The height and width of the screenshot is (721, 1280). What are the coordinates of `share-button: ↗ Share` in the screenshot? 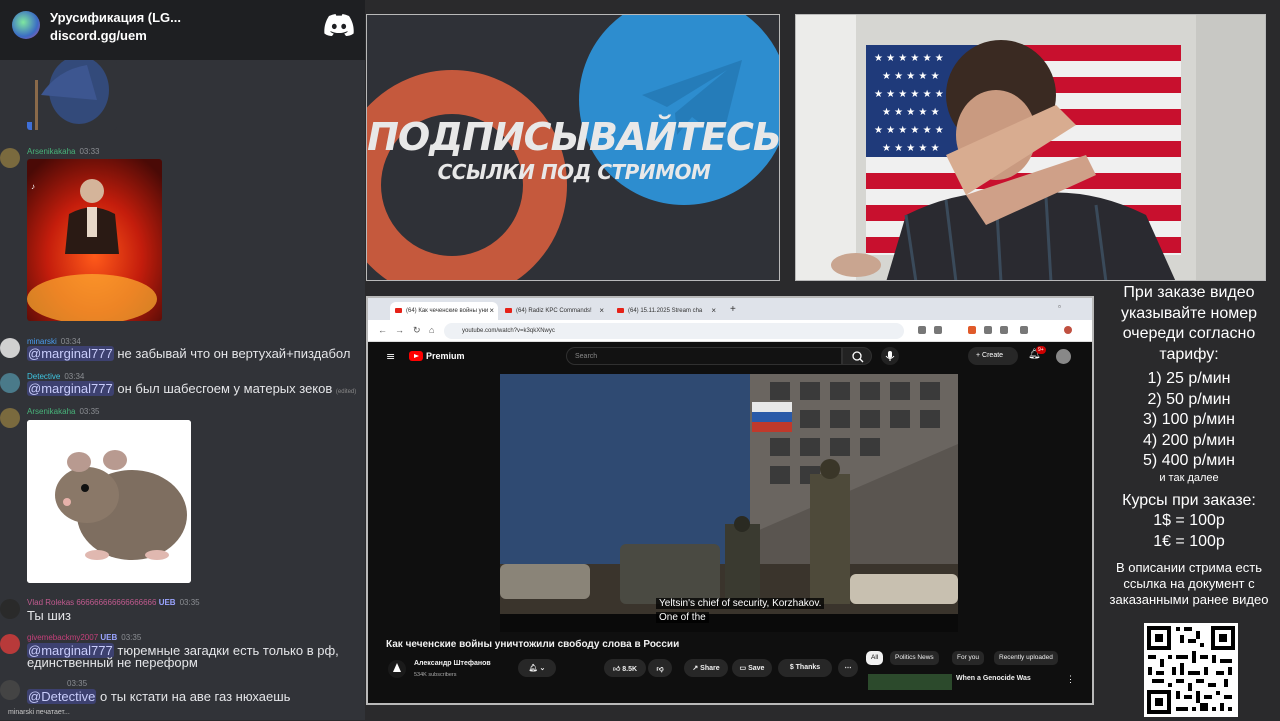 It's located at (706, 668).